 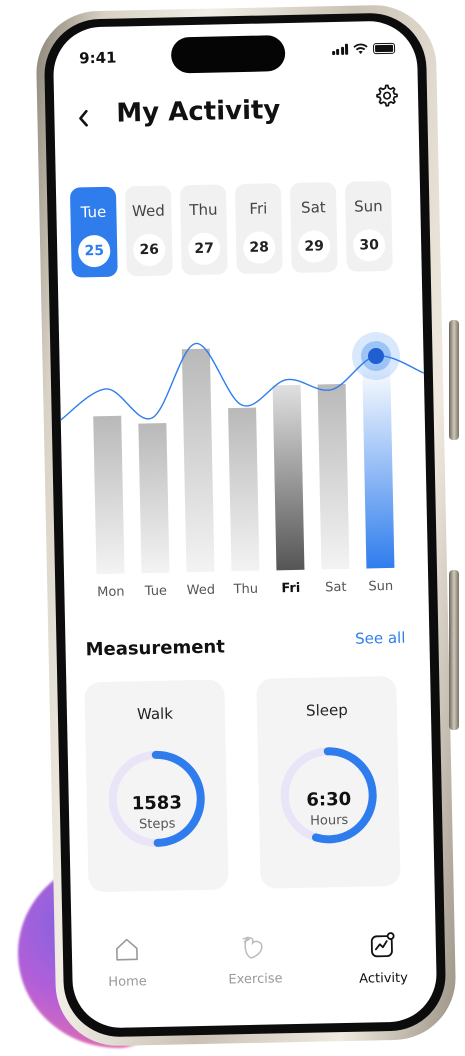 What do you see at coordinates (368, 226) in the screenshot?
I see `day-sun: Sun 30` at bounding box center [368, 226].